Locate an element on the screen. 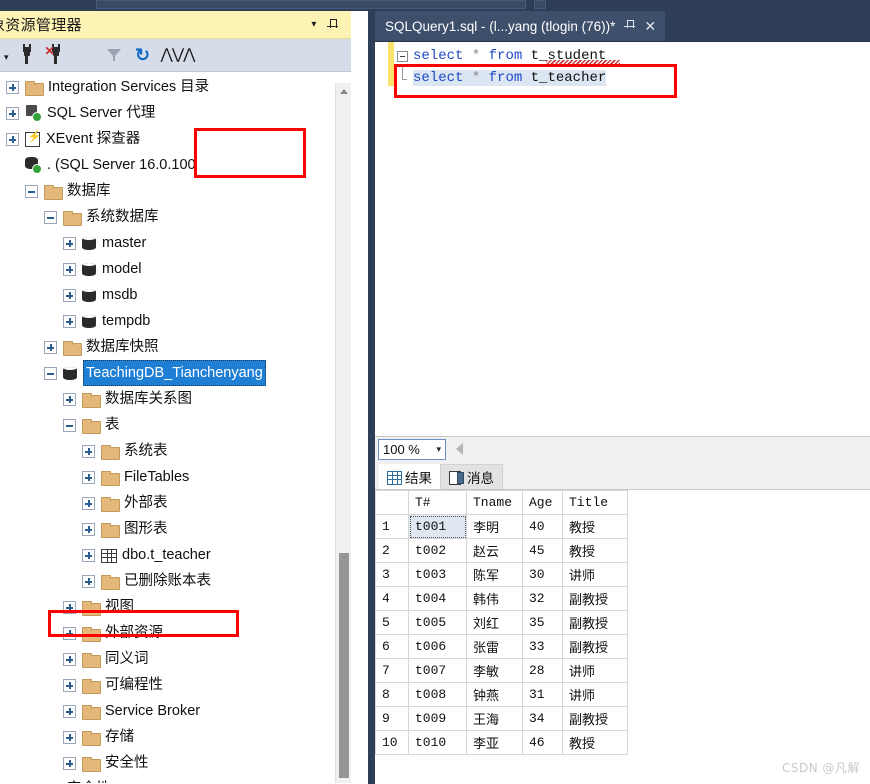 The image size is (870, 784). panel-menu-dropdown-icon: ▾ is located at coordinates (313, 25).